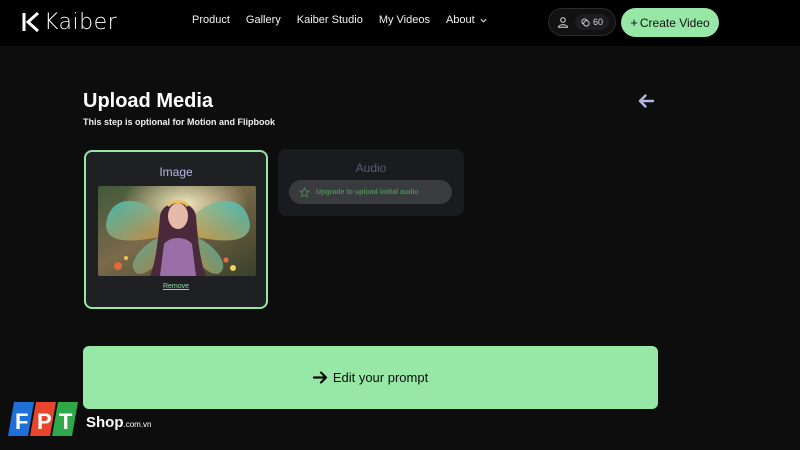  What do you see at coordinates (674, 22) in the screenshot?
I see `create-video-label: Create Video` at bounding box center [674, 22].